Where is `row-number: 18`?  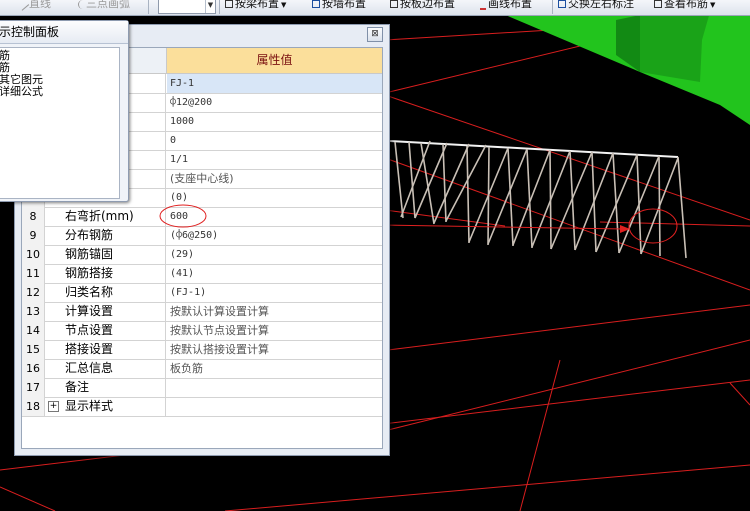
row-number: 18 is located at coordinates (33, 406).